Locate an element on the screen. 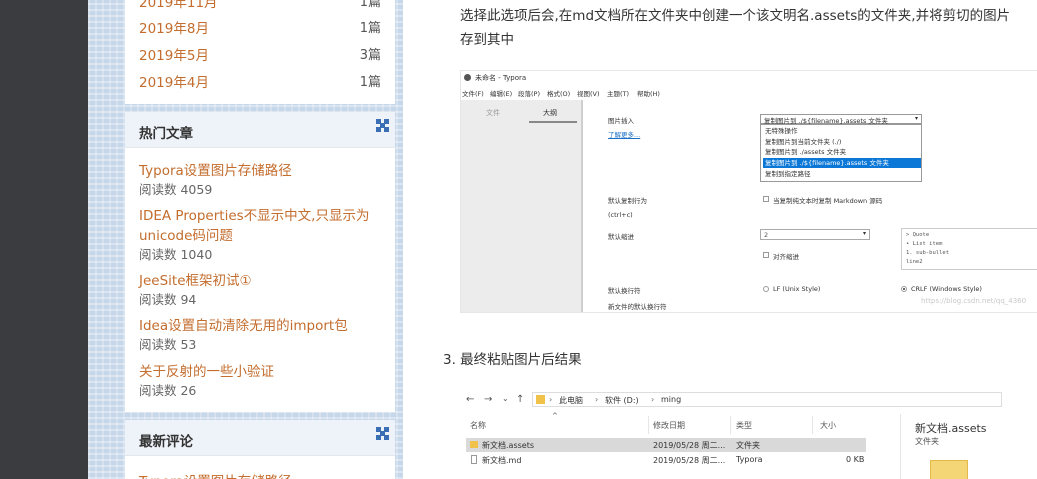 This screenshot has width=1037, height=479. read-count: 阅读数 4059 is located at coordinates (176, 189).